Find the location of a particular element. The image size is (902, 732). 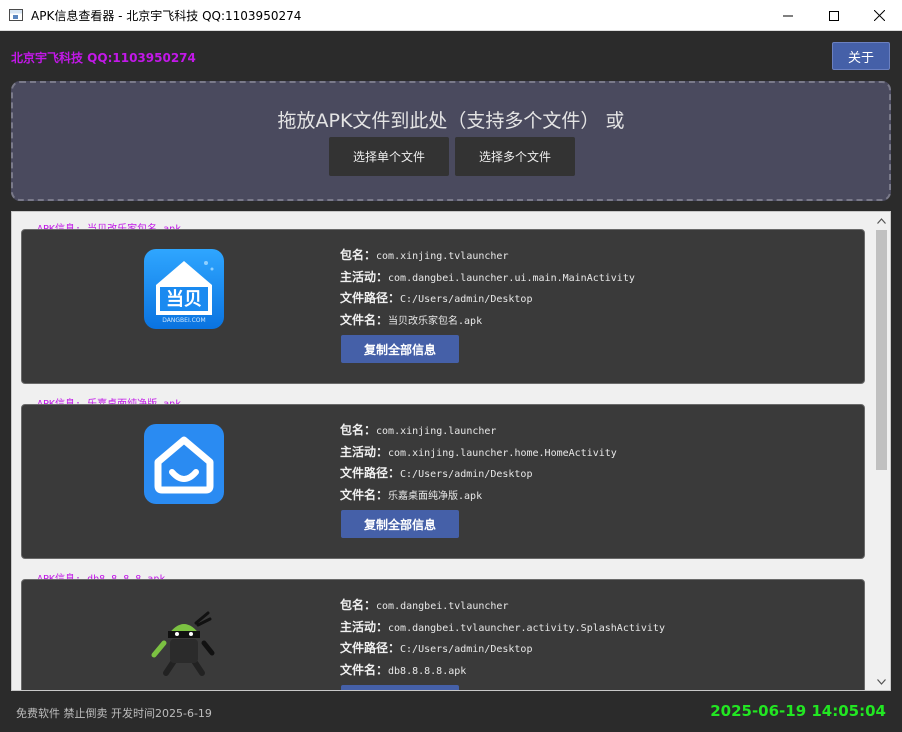

close-button is located at coordinates (879, 15).